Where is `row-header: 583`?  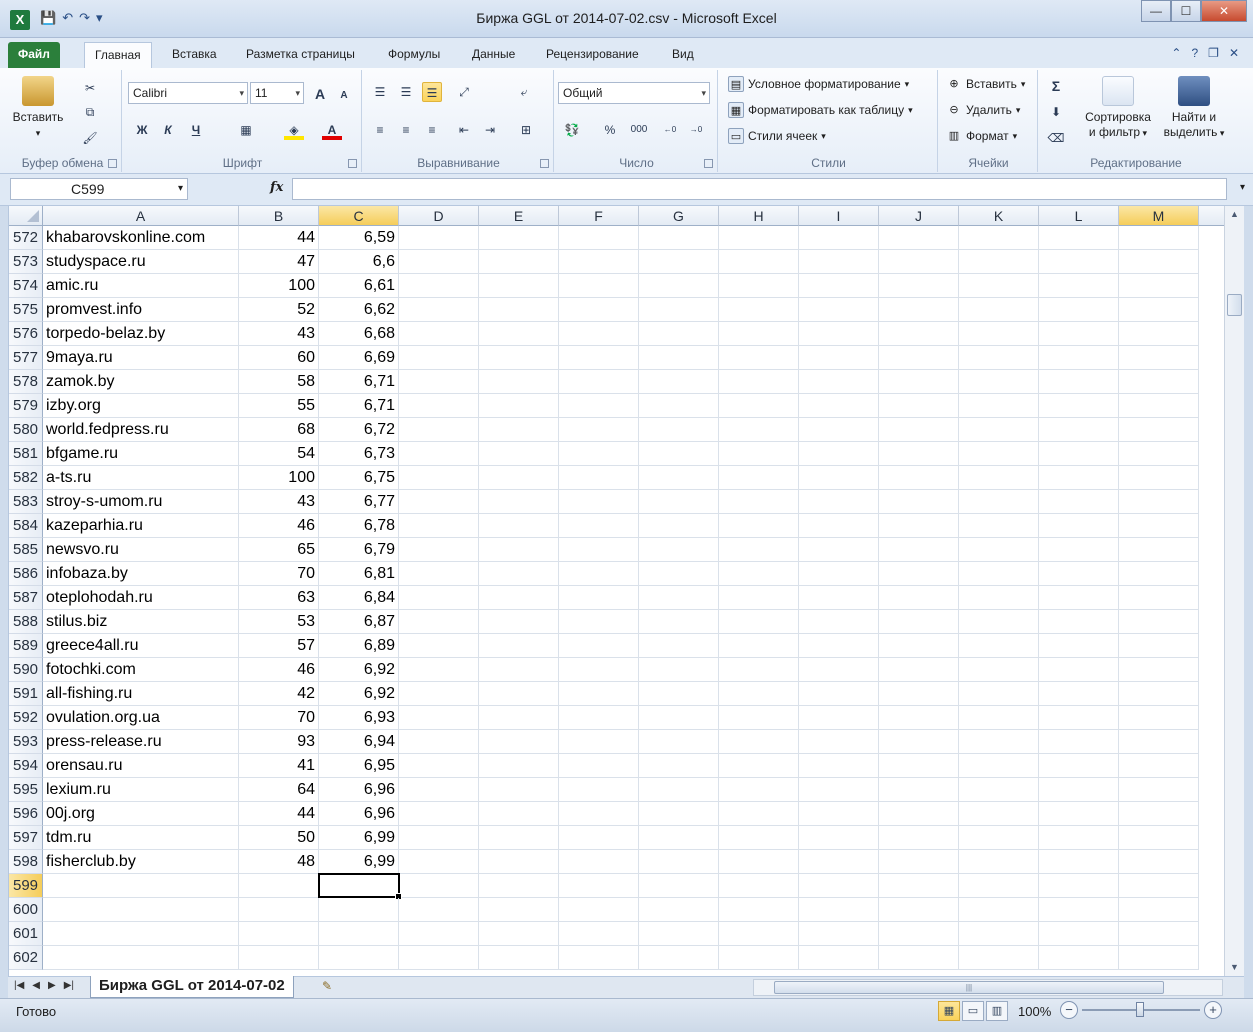 row-header: 583 is located at coordinates (26, 502).